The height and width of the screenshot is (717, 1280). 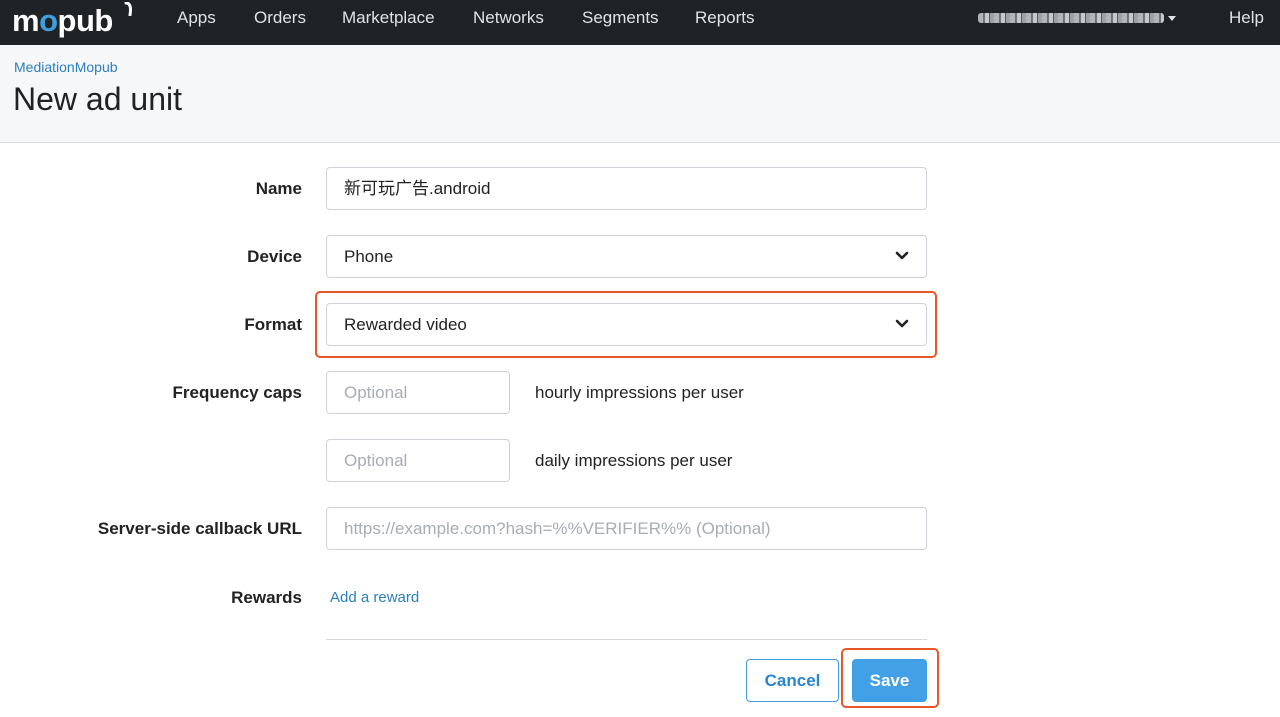 I want to click on page-title: New ad unit, so click(x=97, y=99).